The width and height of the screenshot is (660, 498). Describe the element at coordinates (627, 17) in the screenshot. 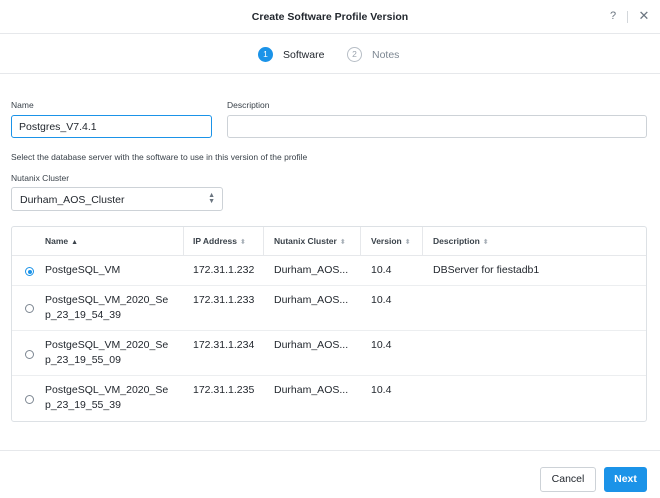

I see `header-divider` at that location.